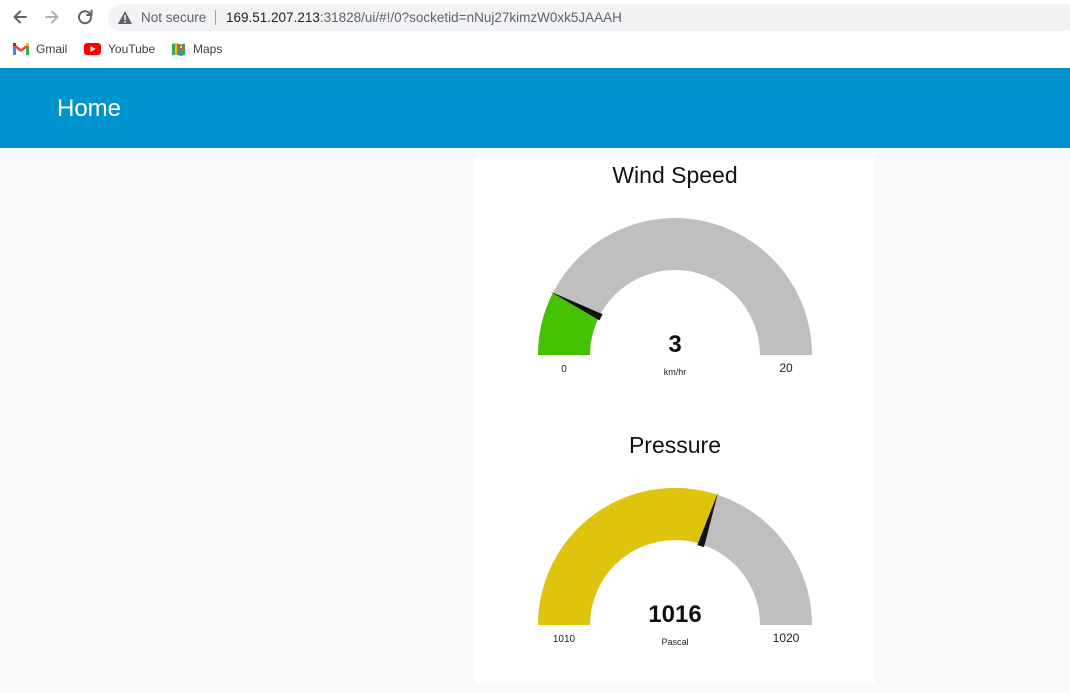 The image size is (1070, 693). Describe the element at coordinates (173, 17) in the screenshot. I see `security-status-label: Not secure` at that location.